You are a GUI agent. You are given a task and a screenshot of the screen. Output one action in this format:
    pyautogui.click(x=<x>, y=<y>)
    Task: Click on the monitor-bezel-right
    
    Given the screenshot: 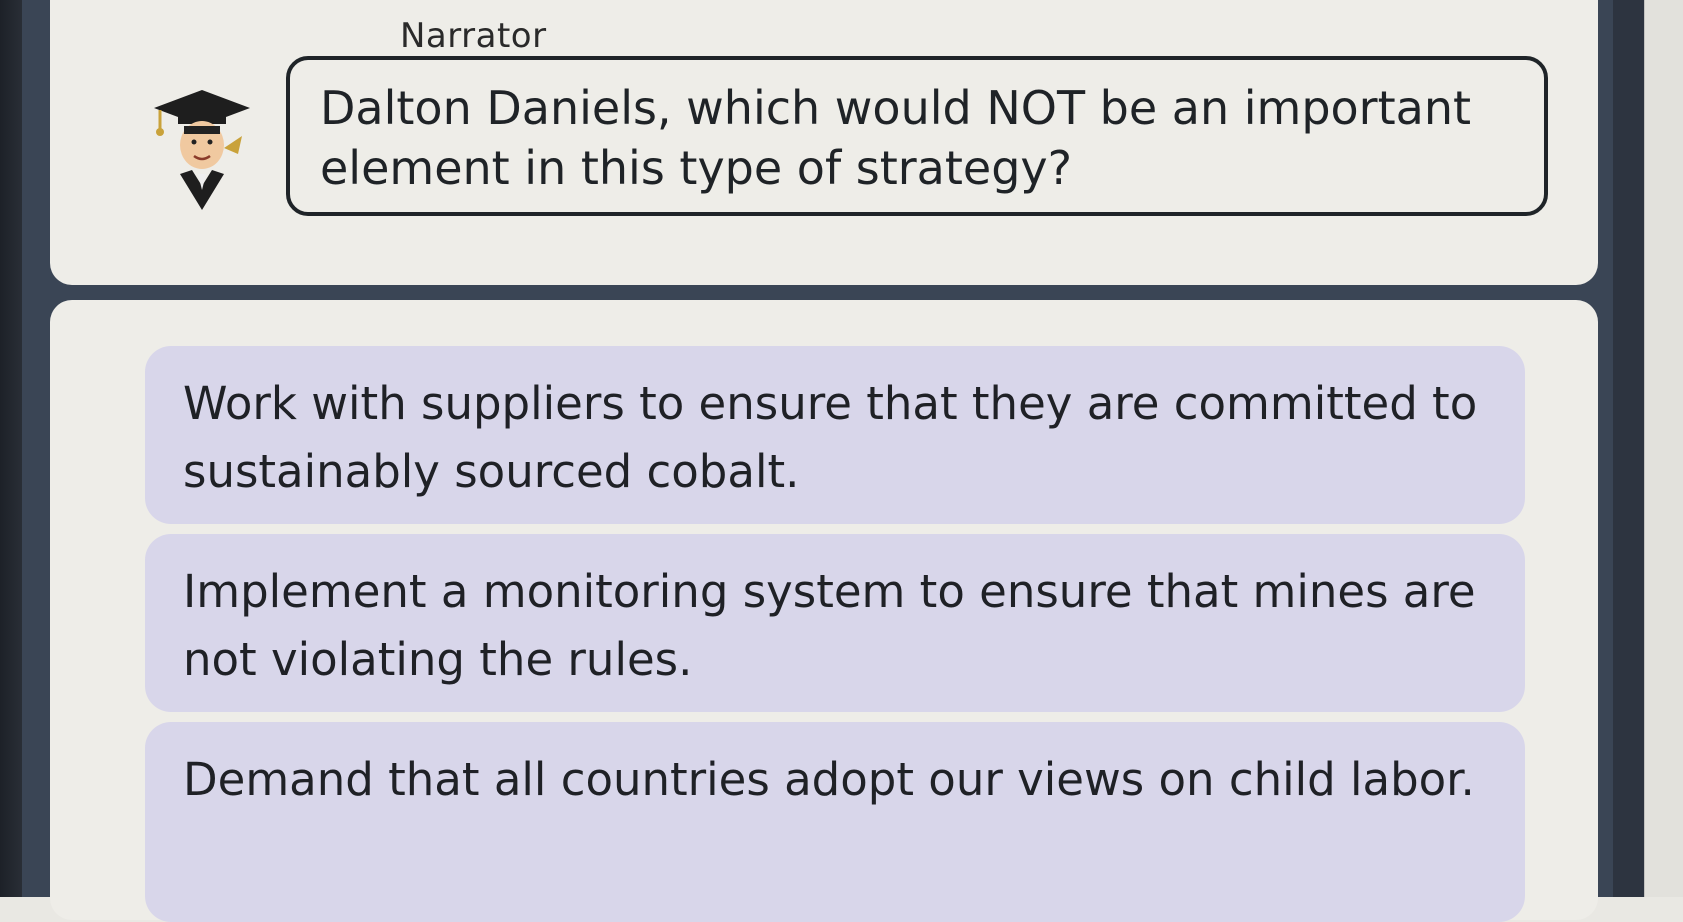 What is the action you would take?
    pyautogui.click(x=1648, y=448)
    